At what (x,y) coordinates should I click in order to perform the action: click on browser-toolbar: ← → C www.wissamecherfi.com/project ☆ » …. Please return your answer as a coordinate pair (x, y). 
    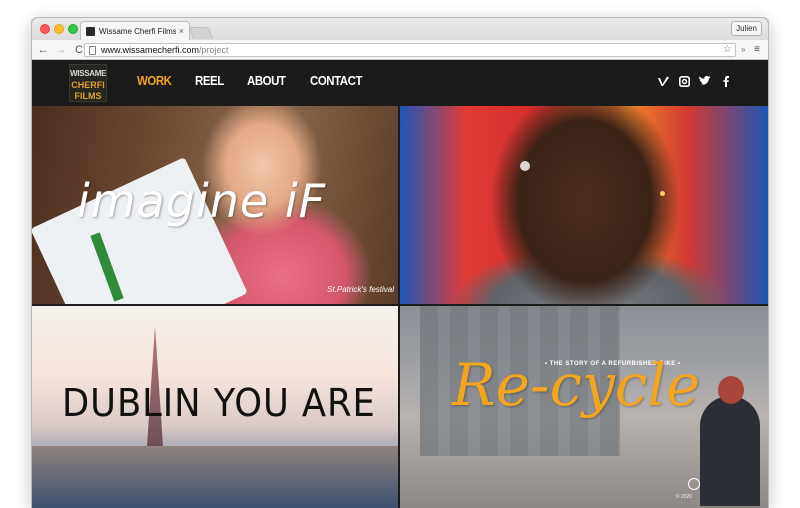
    Looking at the image, I should click on (400, 50).